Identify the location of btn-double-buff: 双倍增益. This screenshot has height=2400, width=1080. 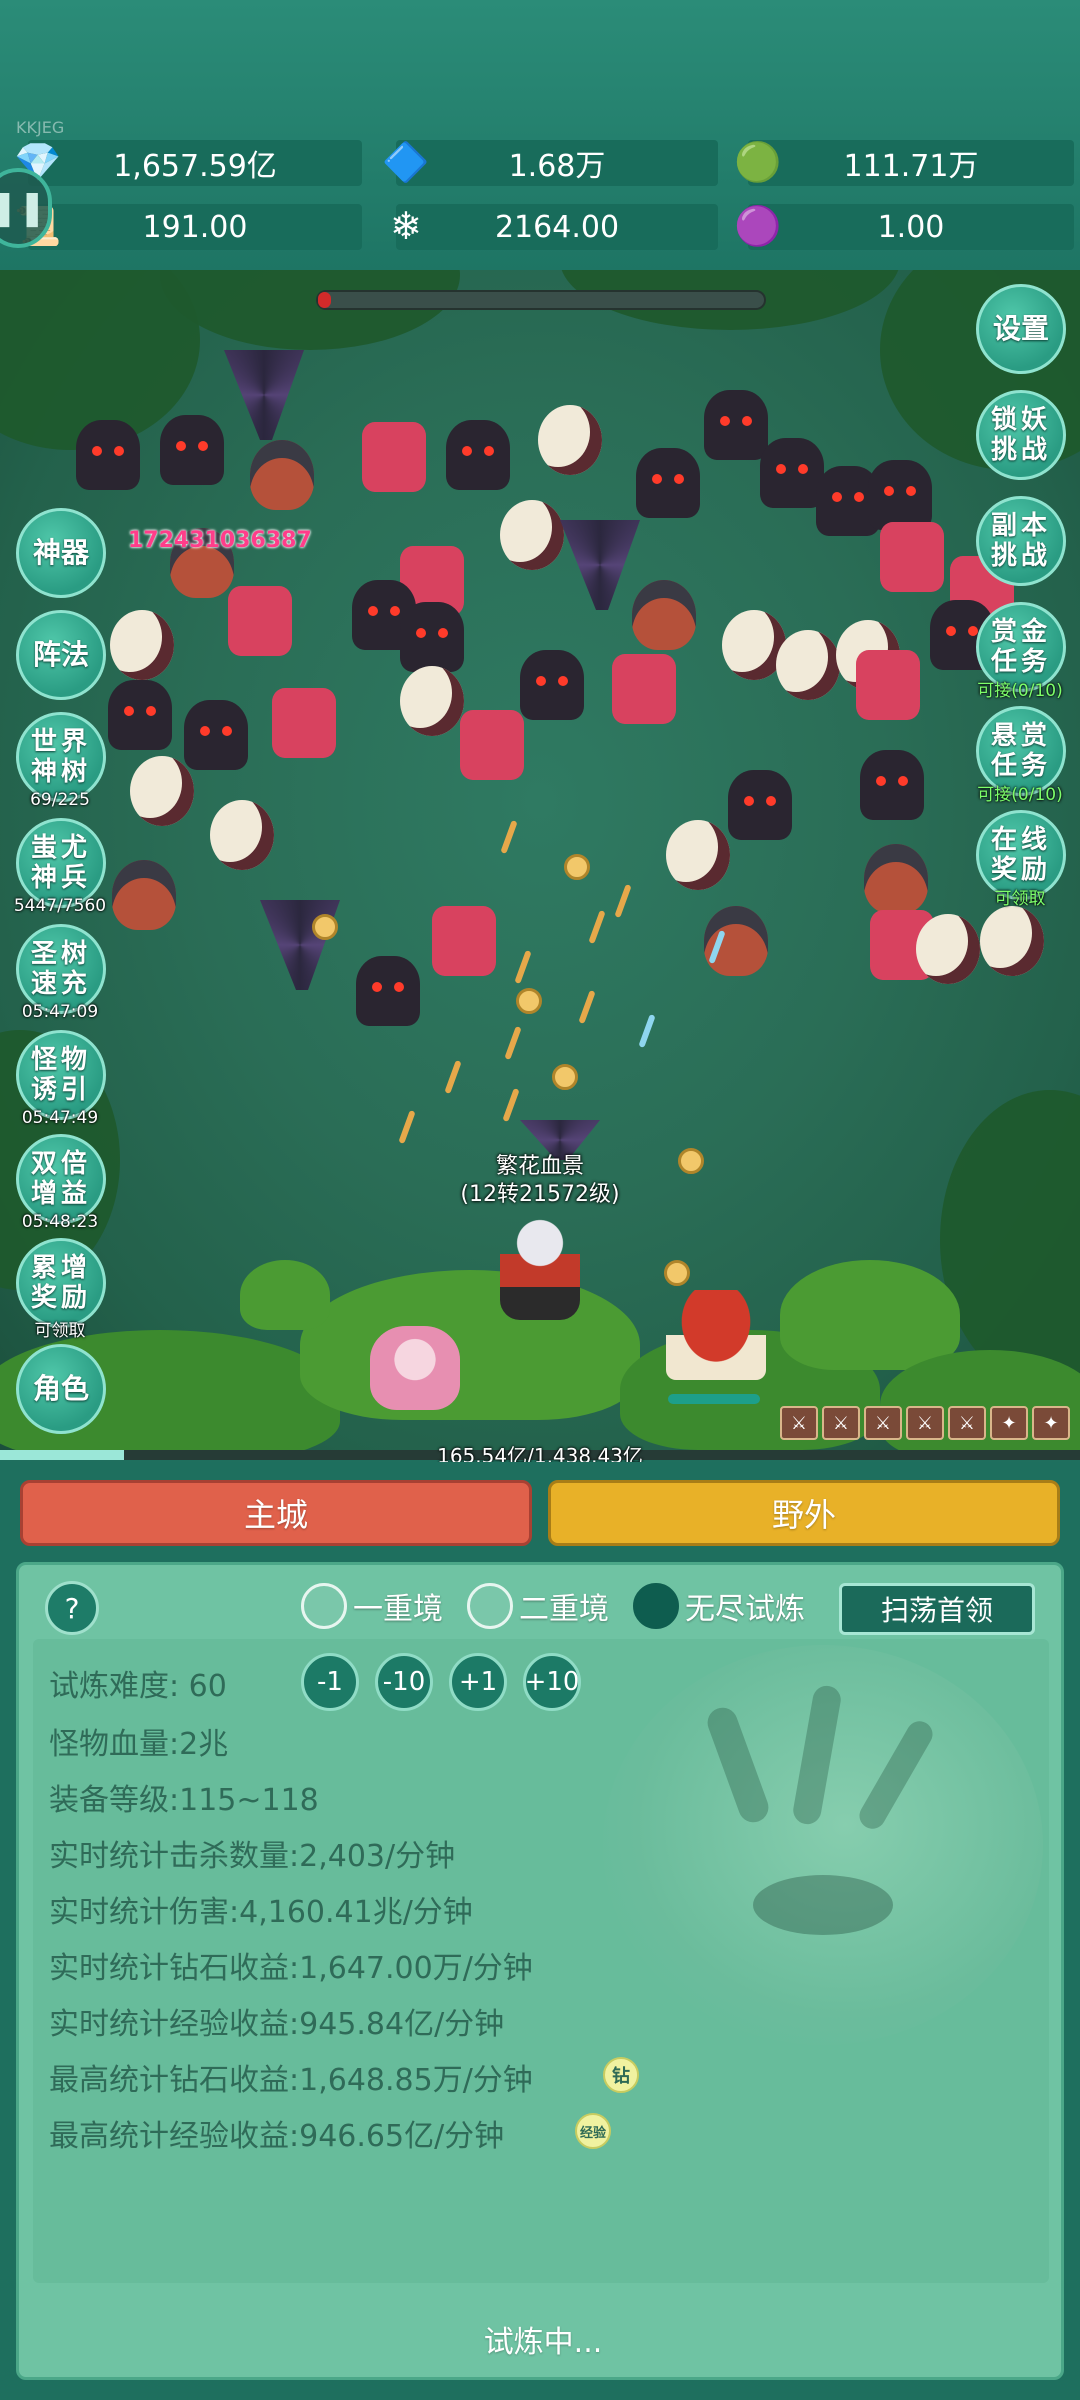
(61, 1179).